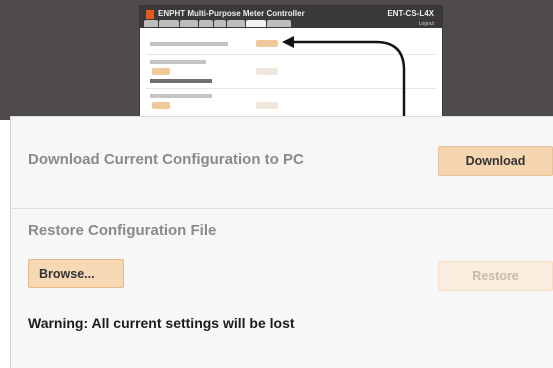 This screenshot has height=368, width=553. Describe the element at coordinates (256, 23) in the screenshot. I see `thumbnail-tab-active` at that location.